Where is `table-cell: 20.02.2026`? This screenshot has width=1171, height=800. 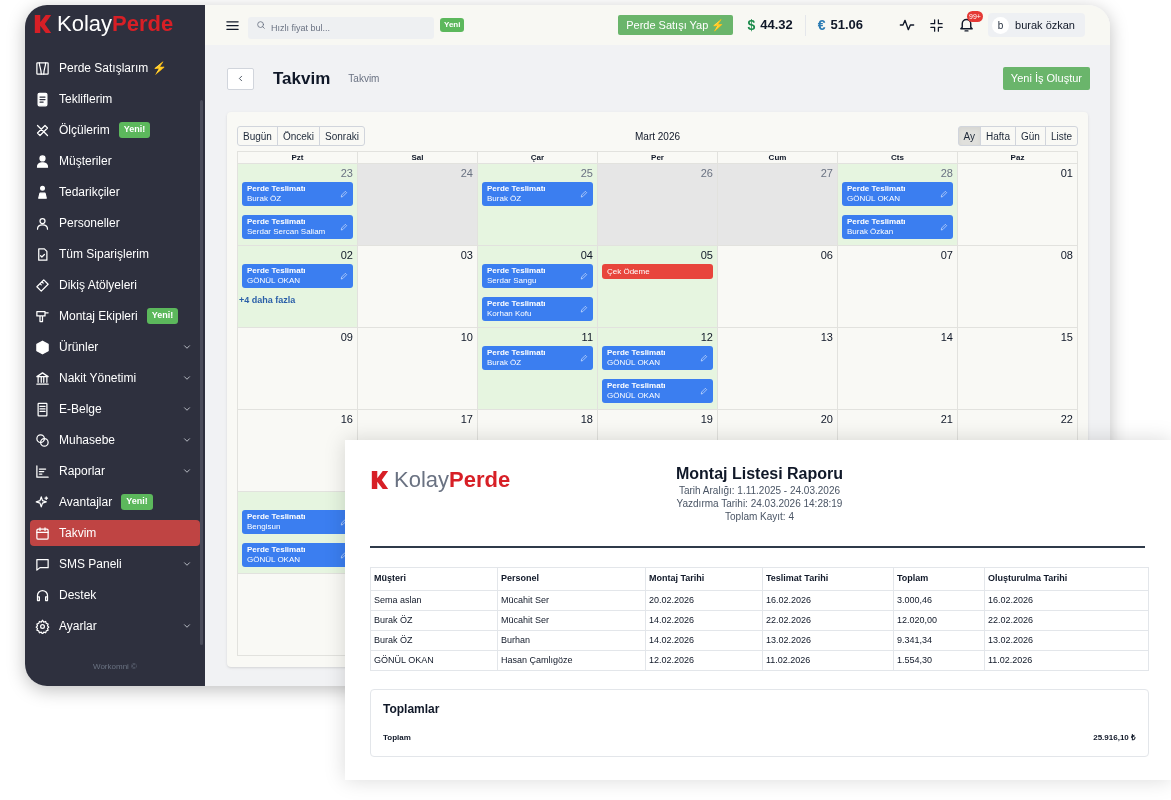 table-cell: 20.02.2026 is located at coordinates (704, 600).